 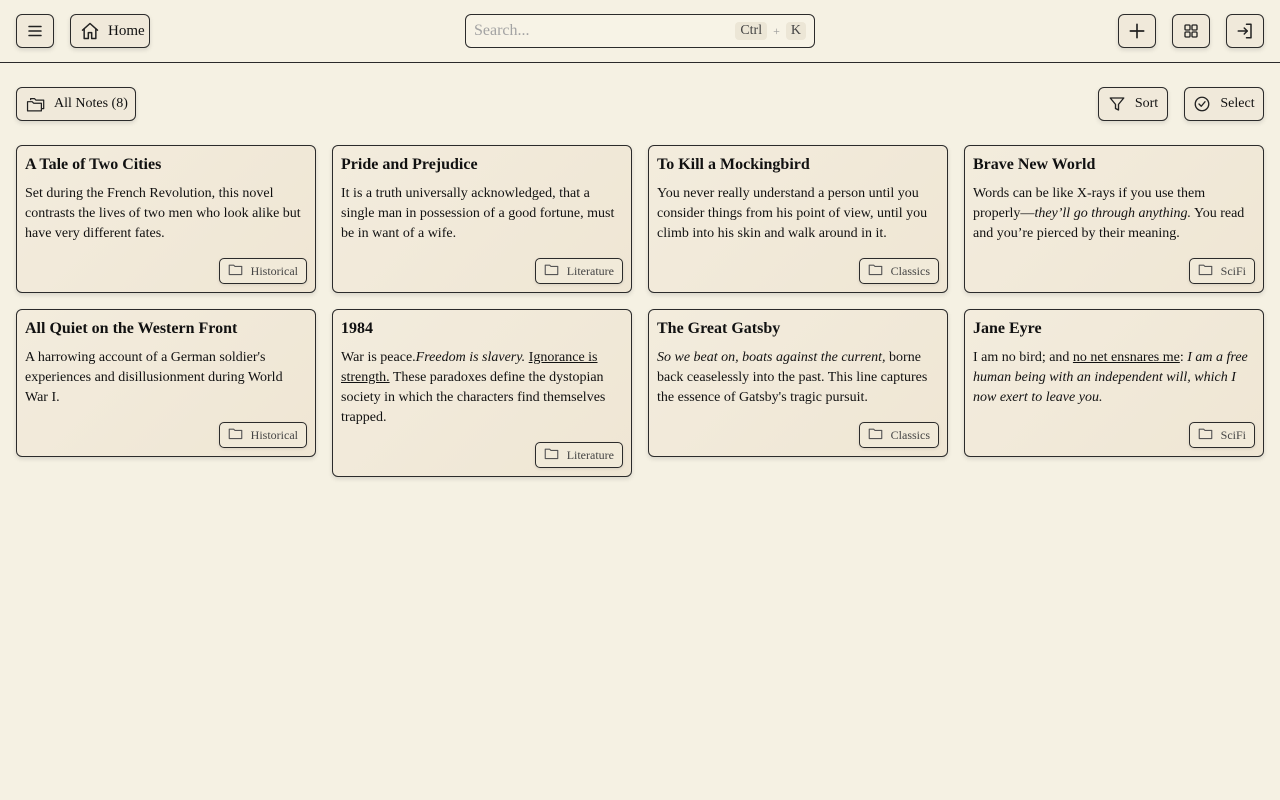 I want to click on shortcut-ctrl: Ctrl, so click(x=751, y=31).